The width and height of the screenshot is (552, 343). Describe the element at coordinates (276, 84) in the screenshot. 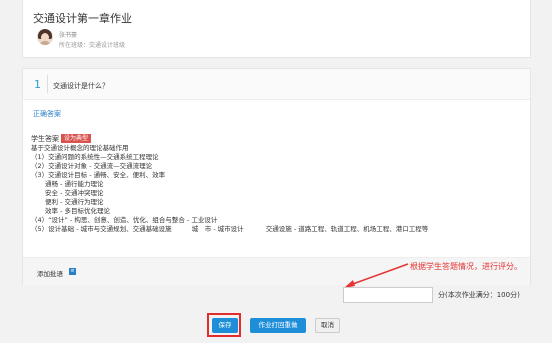

I see `question-header: 1 交通设计是什么？` at that location.